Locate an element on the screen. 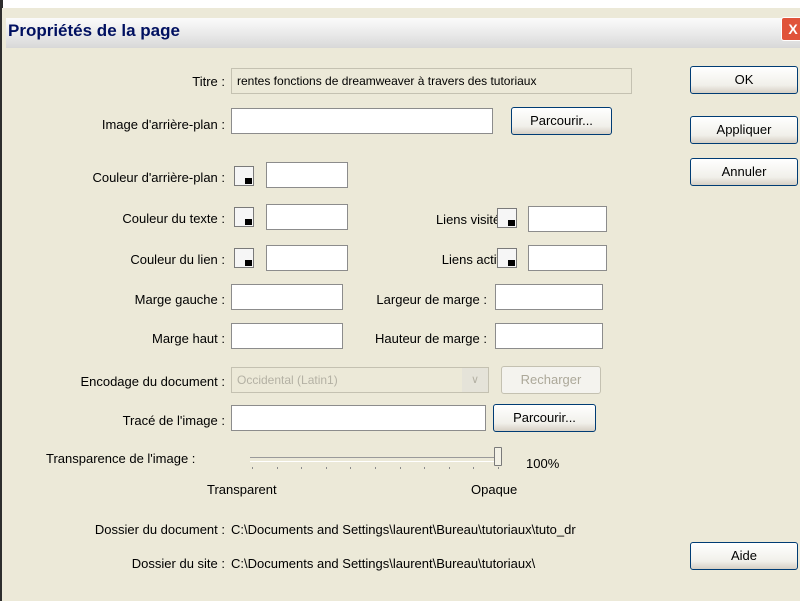 The image size is (800, 601). text-color-field is located at coordinates (307, 217).